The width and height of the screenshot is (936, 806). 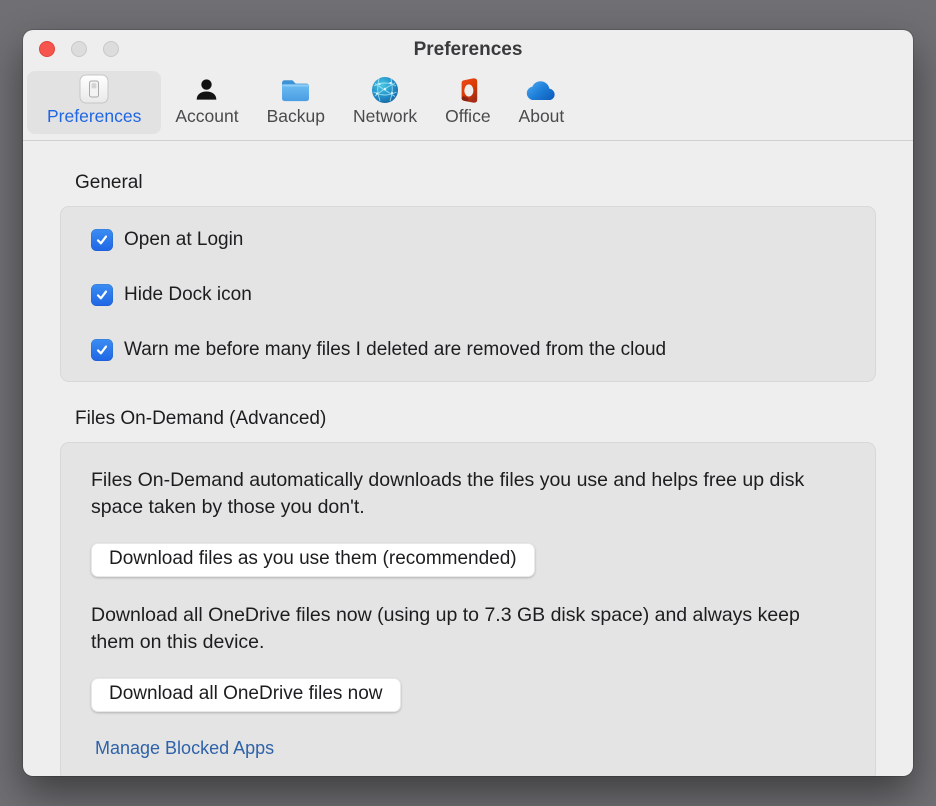 What do you see at coordinates (385, 116) in the screenshot?
I see `tab-label: Network` at bounding box center [385, 116].